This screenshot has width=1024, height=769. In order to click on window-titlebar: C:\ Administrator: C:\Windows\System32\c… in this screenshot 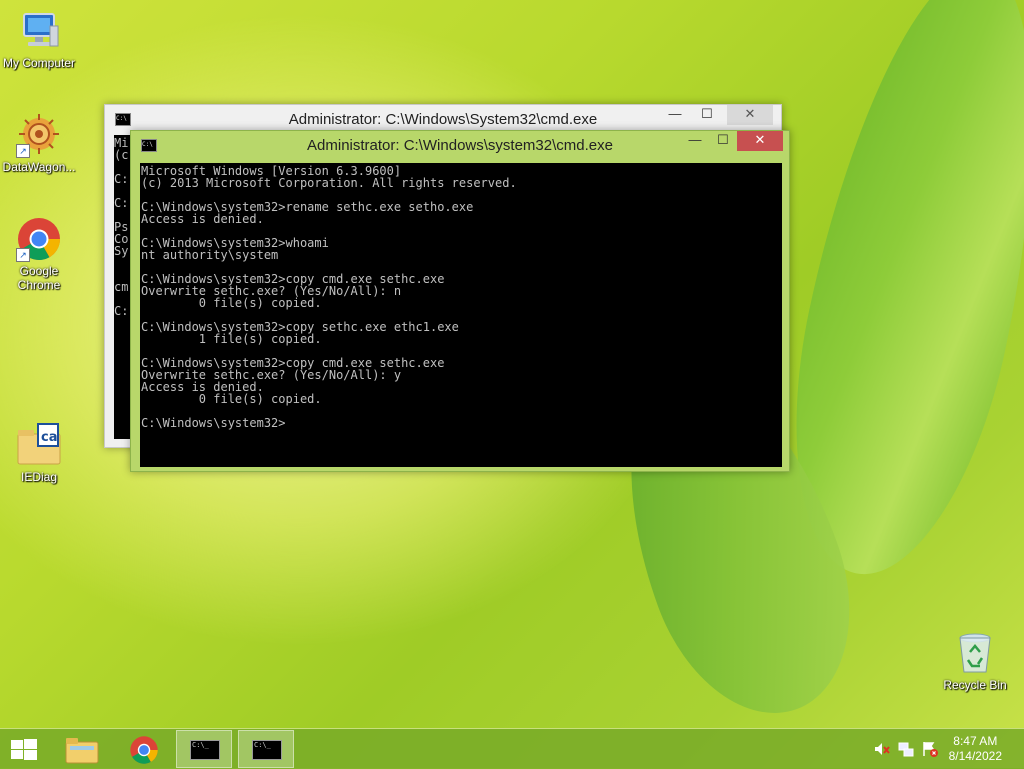, I will do `click(443, 119)`.